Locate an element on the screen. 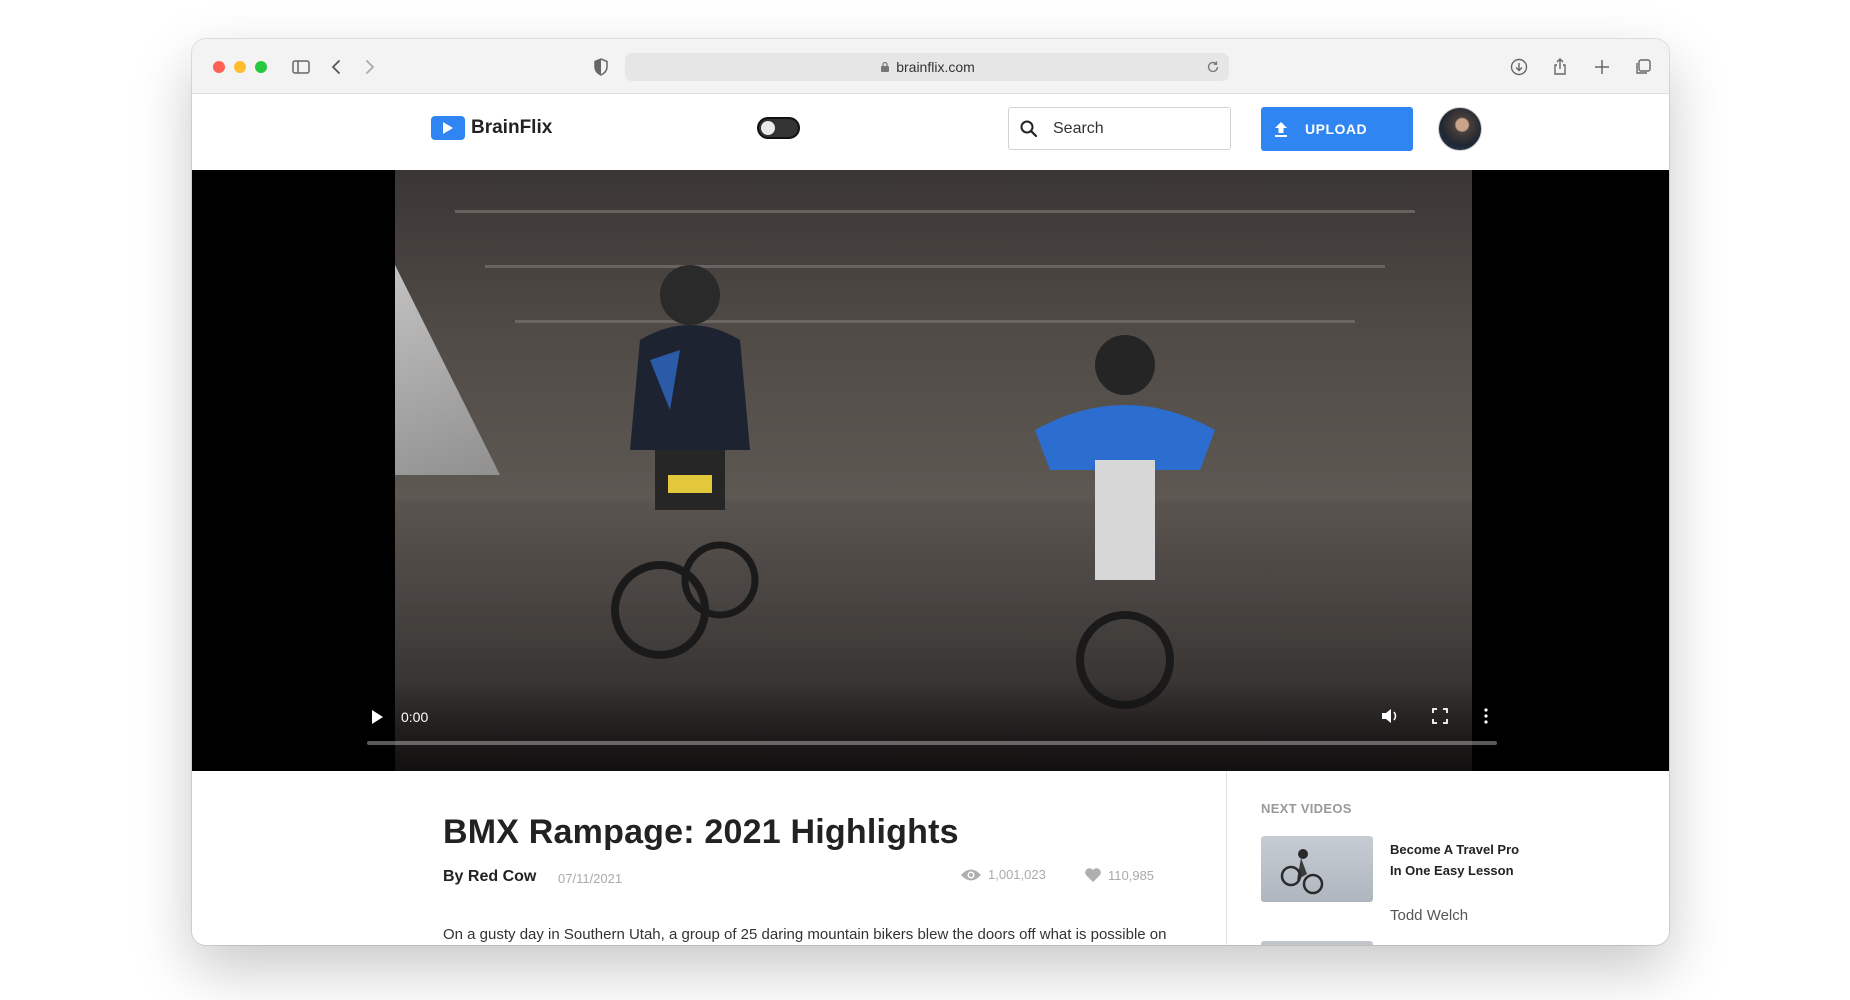 The height and width of the screenshot is (1000, 1850). current-time: 0:00 is located at coordinates (415, 717).